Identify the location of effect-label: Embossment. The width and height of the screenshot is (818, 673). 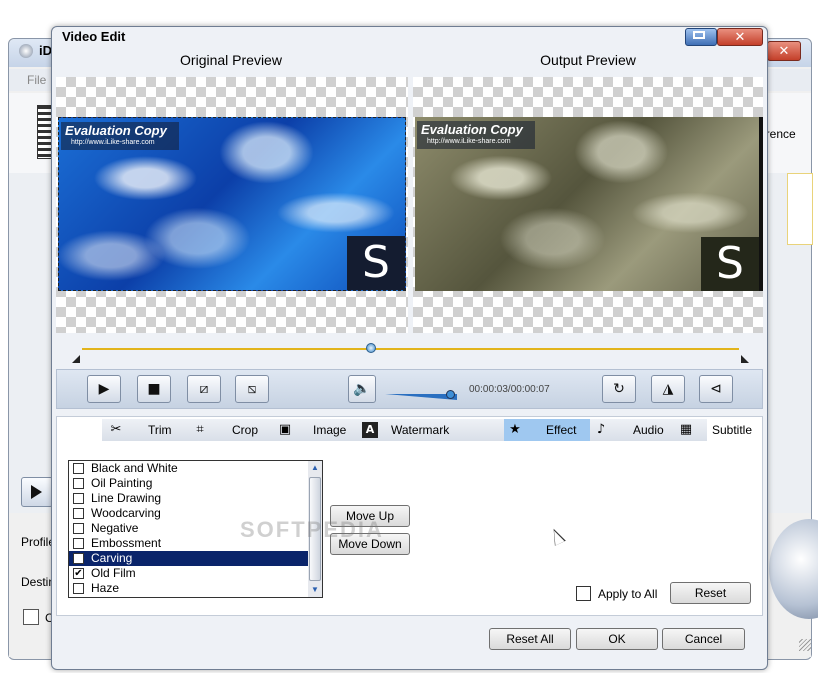
(126, 543).